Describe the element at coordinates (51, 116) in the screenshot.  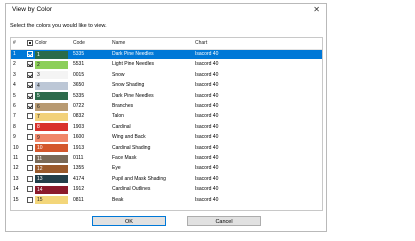
I see `color-swatch: 7` at that location.